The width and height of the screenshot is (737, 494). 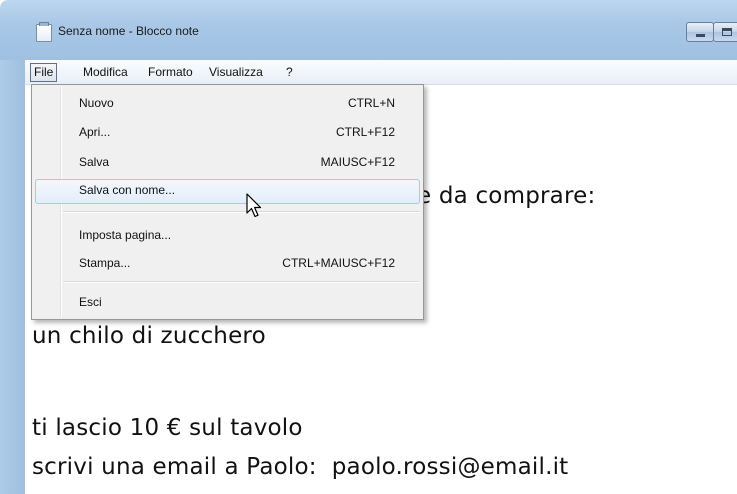 I want to click on menu-visualizza: Visualizza, so click(x=236, y=72).